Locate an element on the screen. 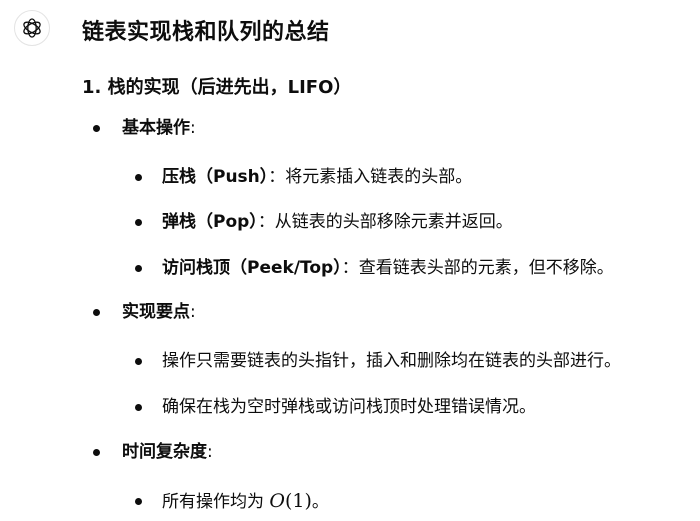 This screenshot has width=700, height=521. math-o: O is located at coordinates (277, 501).